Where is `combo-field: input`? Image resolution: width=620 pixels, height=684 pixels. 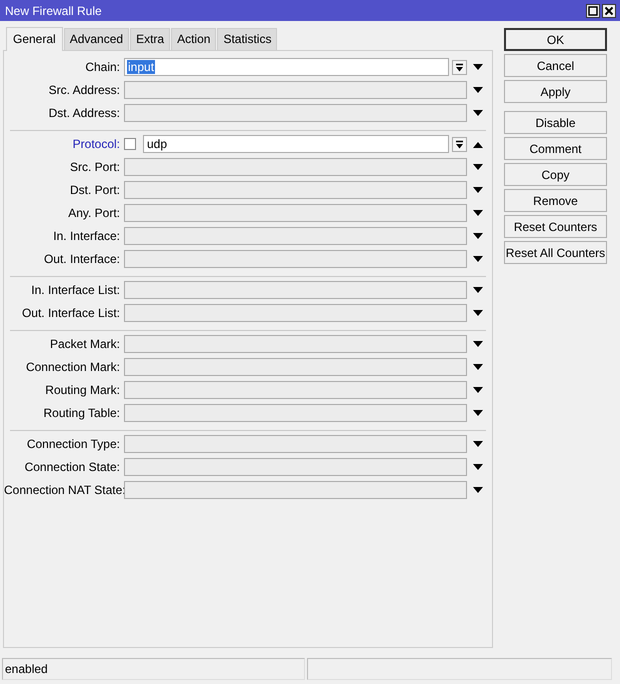 combo-field: input is located at coordinates (286, 67).